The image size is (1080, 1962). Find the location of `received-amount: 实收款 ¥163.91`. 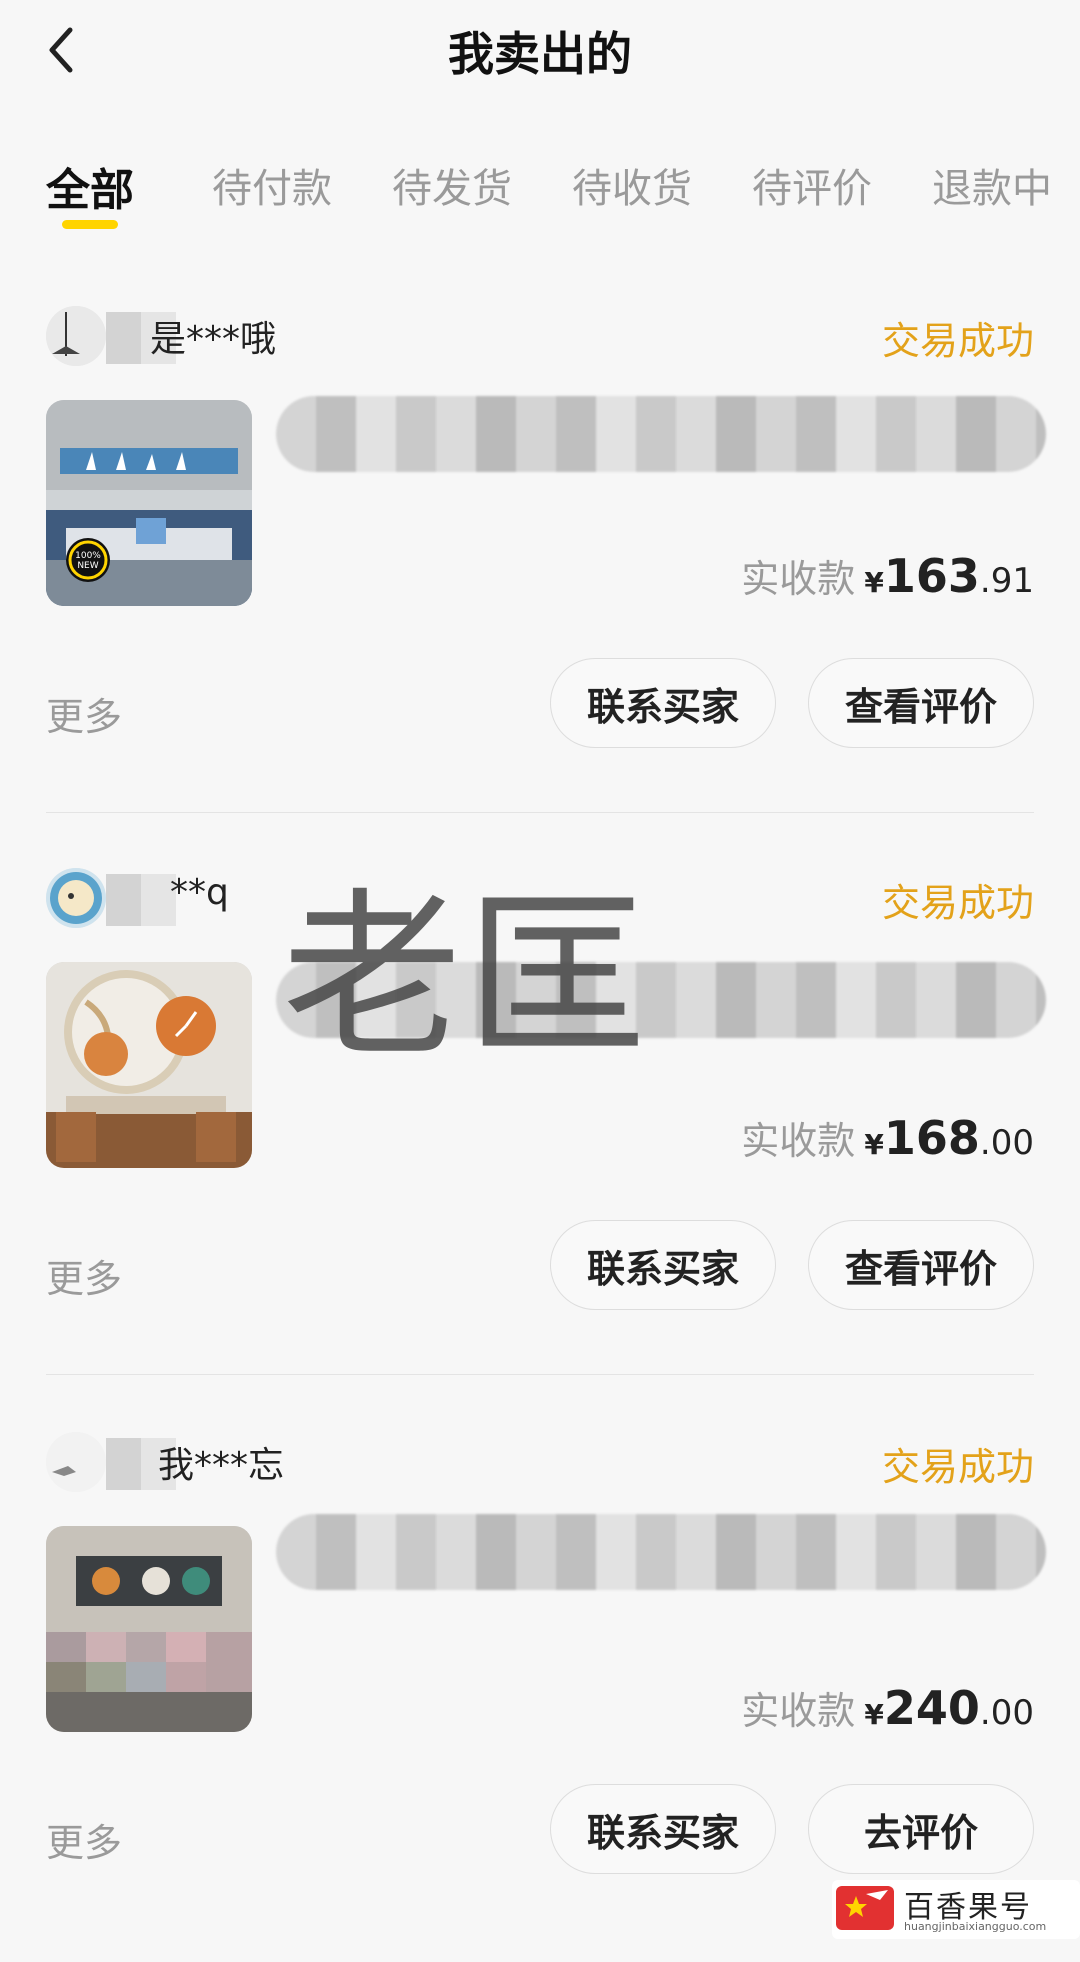

received-amount: 实收款 ¥163.91 is located at coordinates (887, 576).